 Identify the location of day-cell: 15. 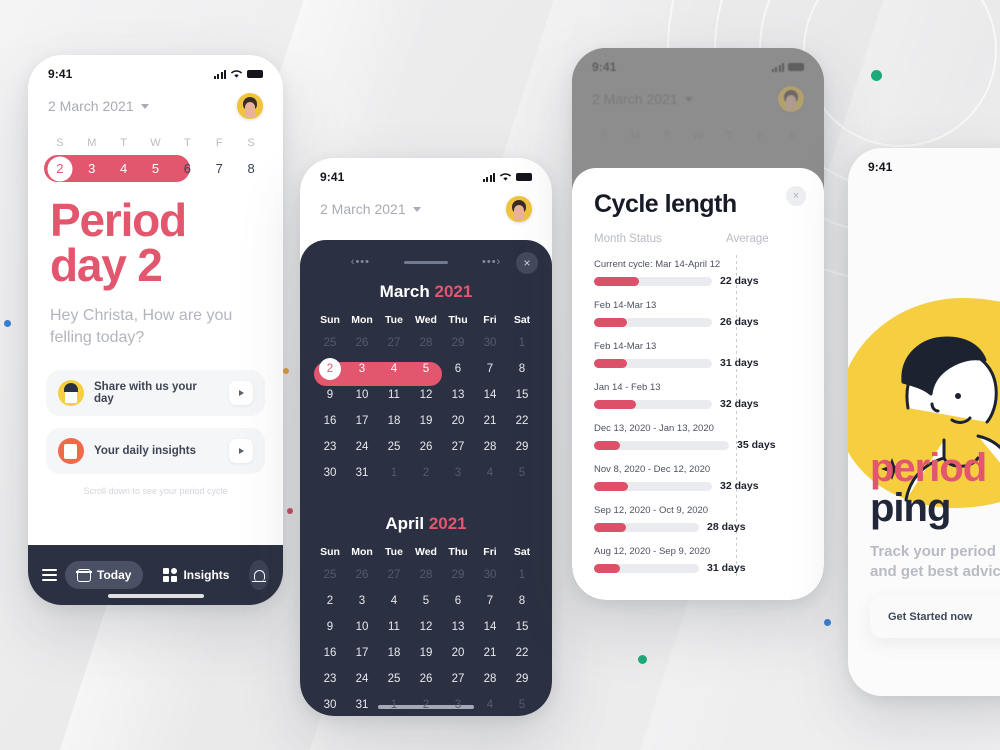
(522, 395).